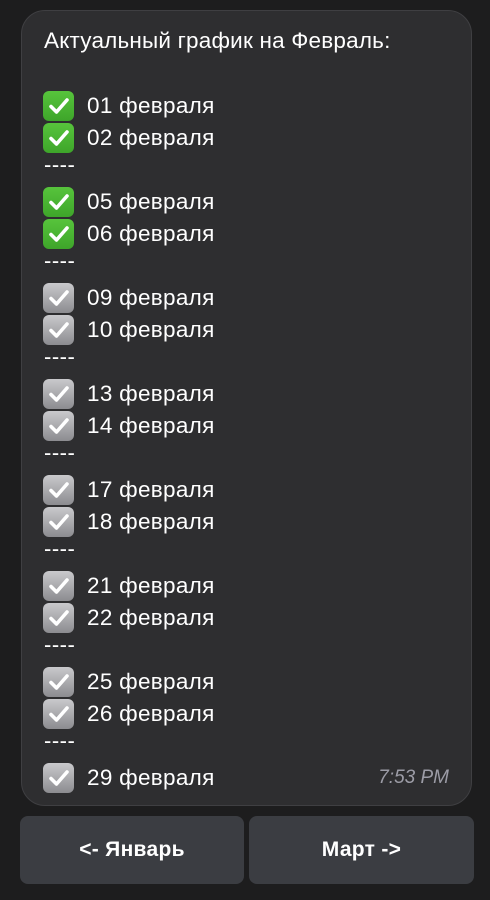  What do you see at coordinates (151, 137) in the screenshot?
I see `schedule-item-label: 02 февраля` at bounding box center [151, 137].